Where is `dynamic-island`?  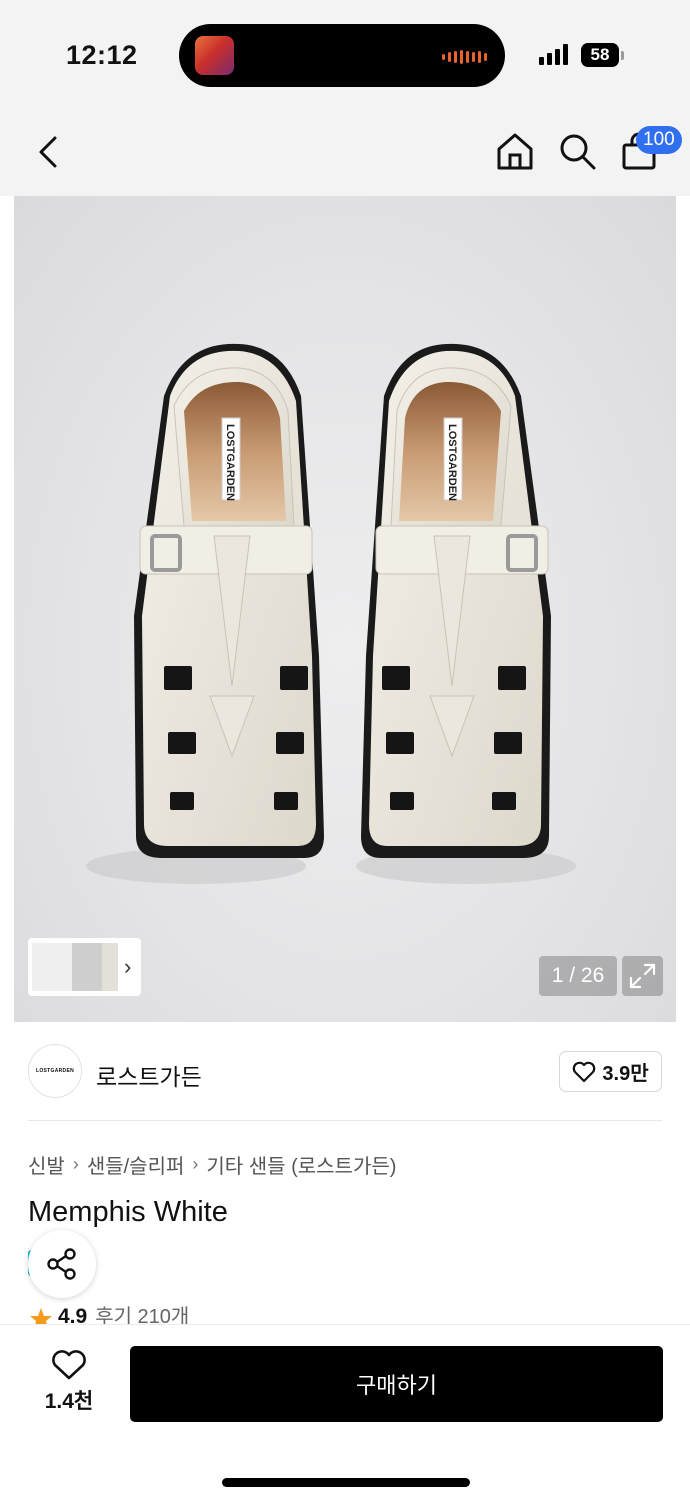 dynamic-island is located at coordinates (342, 55).